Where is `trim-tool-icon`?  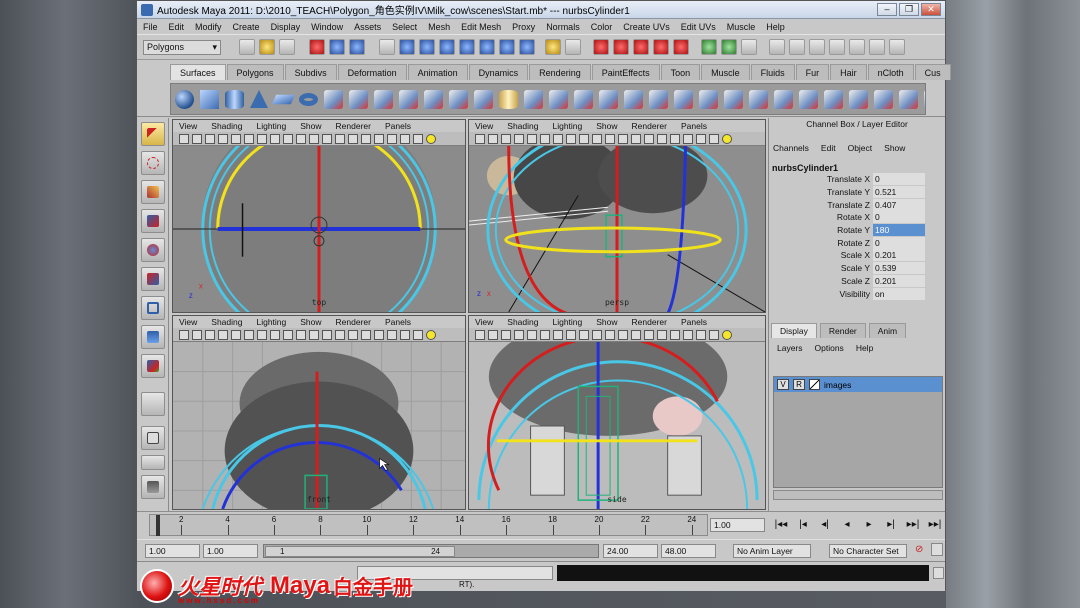 trim-tool-icon is located at coordinates (608, 99).